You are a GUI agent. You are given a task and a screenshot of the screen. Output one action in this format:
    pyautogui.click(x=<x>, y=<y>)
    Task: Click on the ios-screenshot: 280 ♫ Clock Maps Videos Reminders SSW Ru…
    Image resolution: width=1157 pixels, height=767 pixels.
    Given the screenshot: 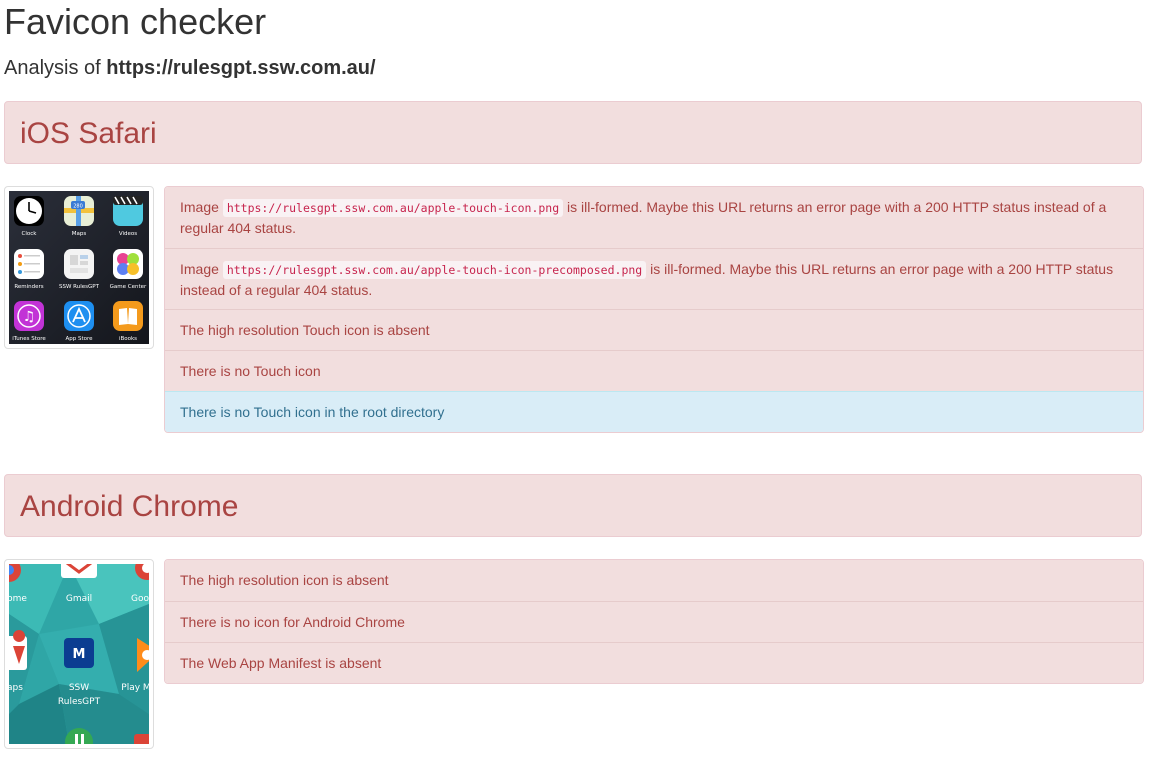 What is the action you would take?
    pyautogui.click(x=79, y=267)
    